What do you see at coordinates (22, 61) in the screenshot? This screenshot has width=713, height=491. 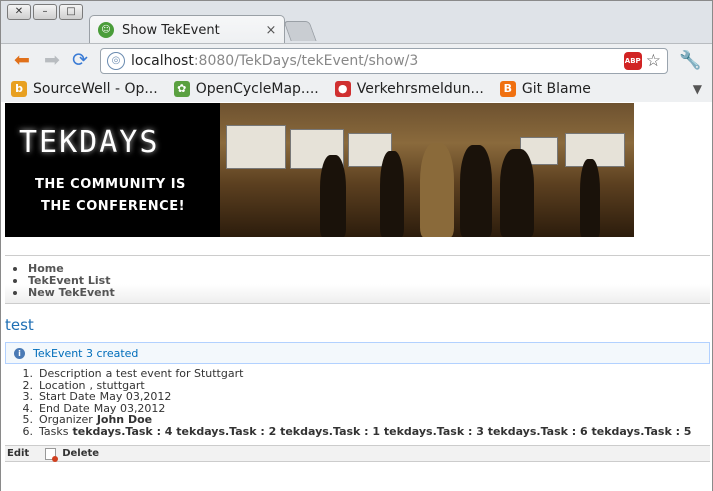 I see `back-icon: ⬅` at bounding box center [22, 61].